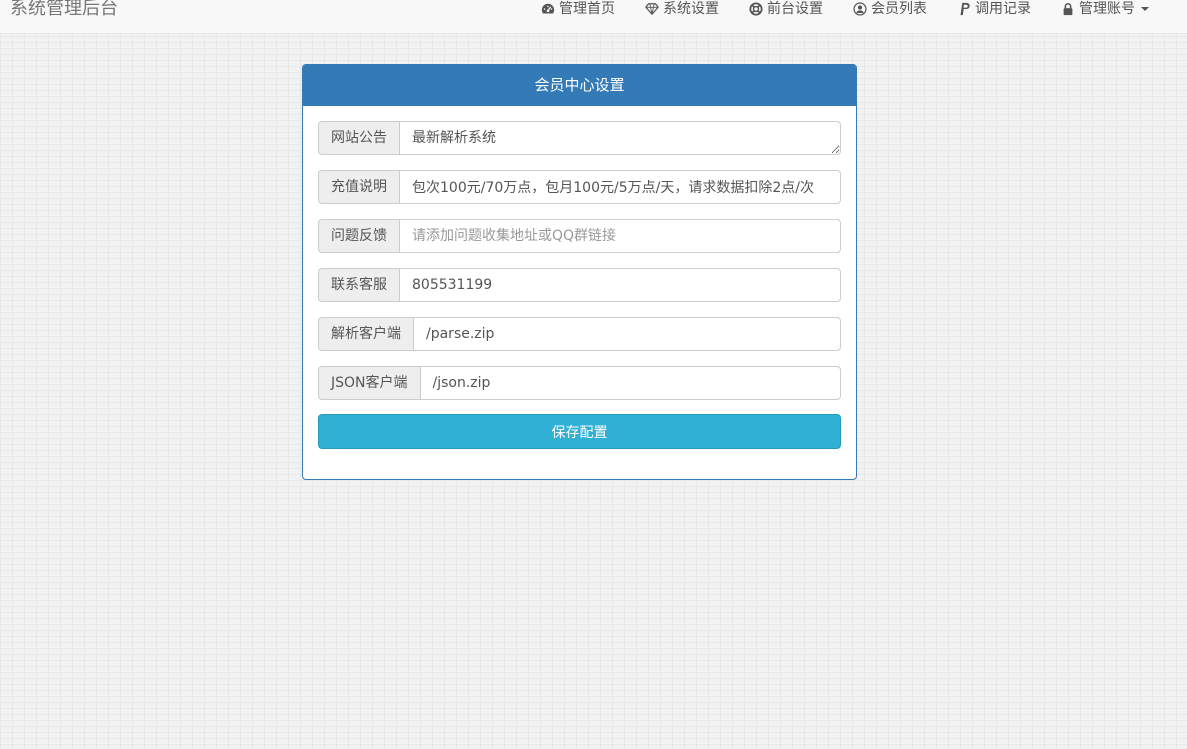  What do you see at coordinates (795, 9) in the screenshot?
I see `nav-label: 前台设置` at bounding box center [795, 9].